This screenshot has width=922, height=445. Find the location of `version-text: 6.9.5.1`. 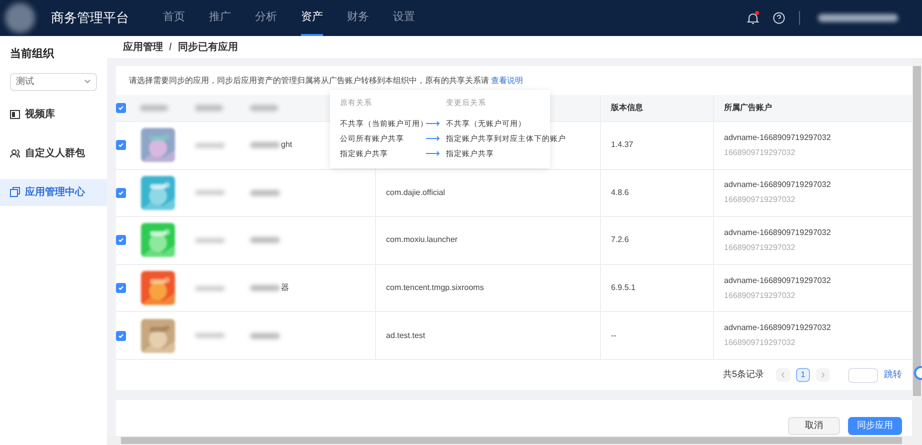

version-text: 6.9.5.1 is located at coordinates (623, 288).